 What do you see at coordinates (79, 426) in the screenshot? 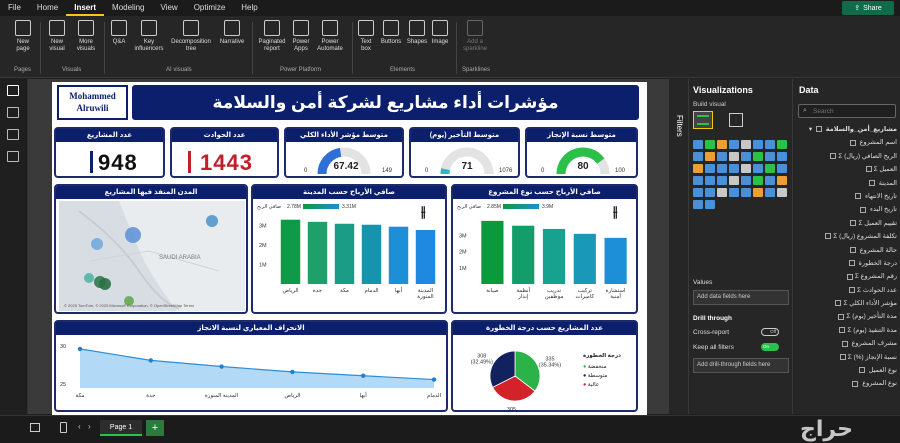
I see `chevron-left-icon: ‹` at bounding box center [79, 426].